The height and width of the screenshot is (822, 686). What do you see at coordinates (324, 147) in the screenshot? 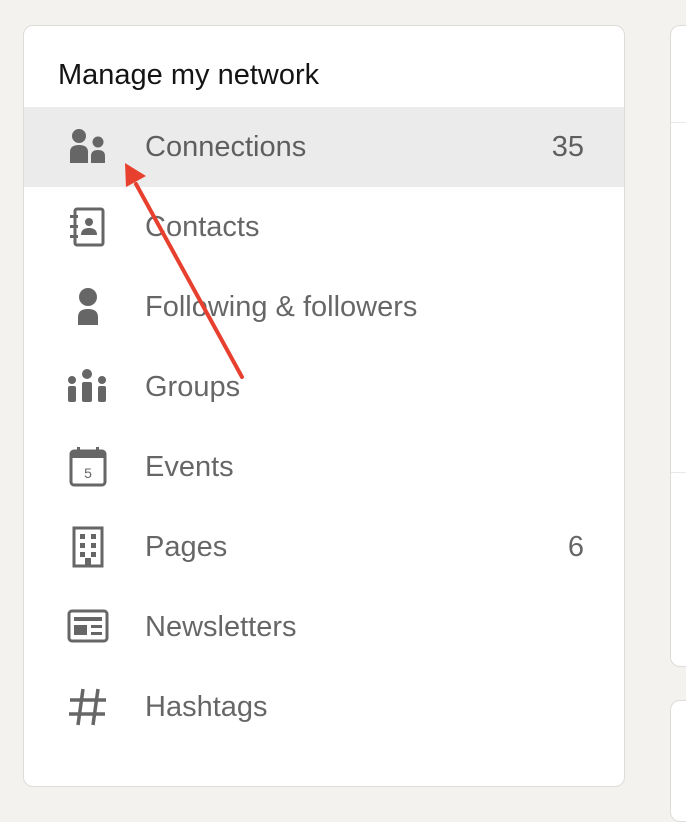
I see `nav-item-connections: Connections 35` at bounding box center [324, 147].